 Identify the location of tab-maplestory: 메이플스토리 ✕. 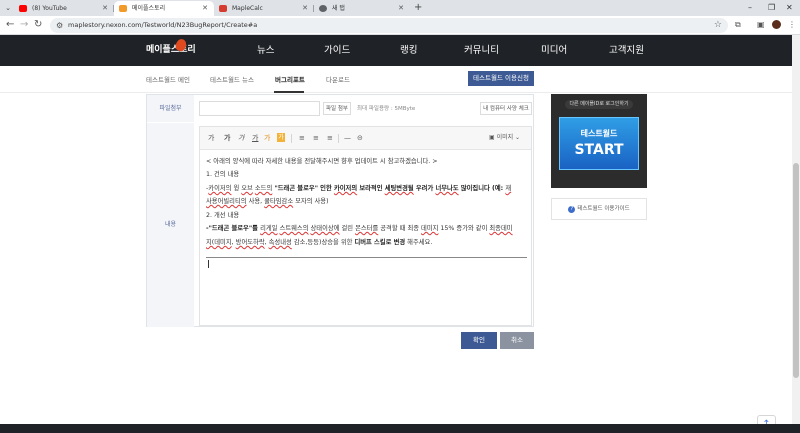
(164, 8).